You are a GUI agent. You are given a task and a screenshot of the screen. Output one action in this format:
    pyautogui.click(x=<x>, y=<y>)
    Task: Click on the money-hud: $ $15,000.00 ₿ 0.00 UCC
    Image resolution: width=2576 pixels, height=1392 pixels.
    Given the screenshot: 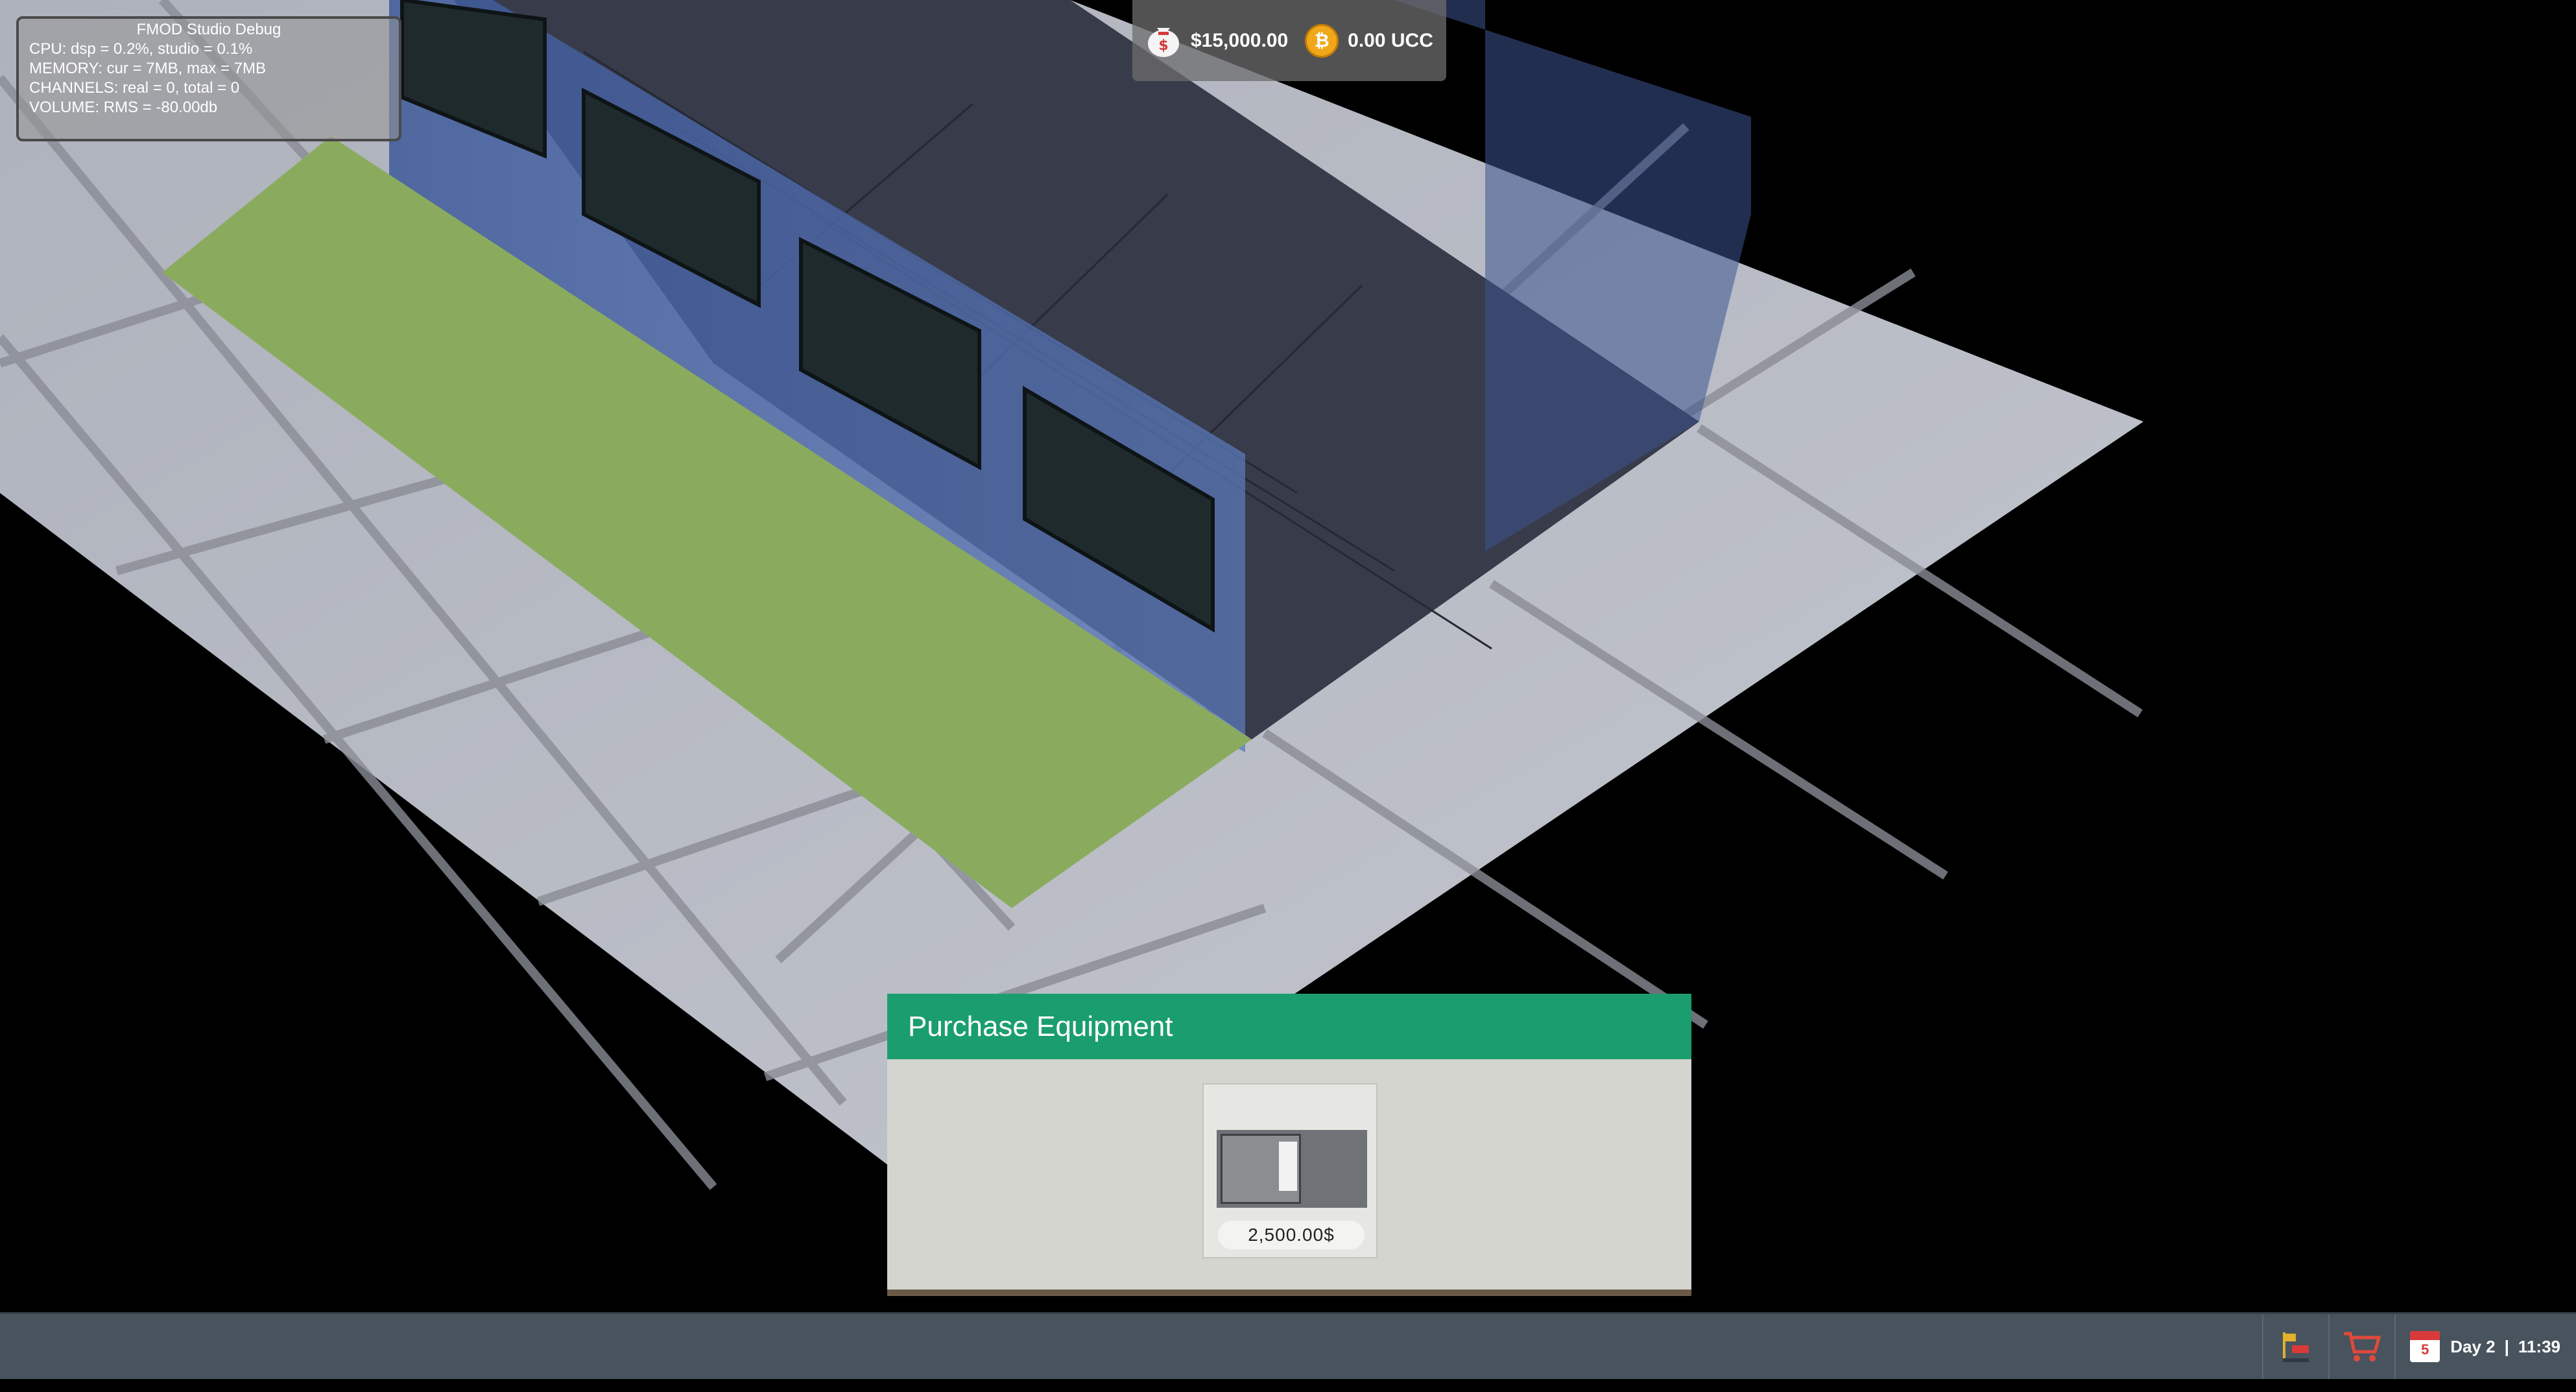 What is the action you would take?
    pyautogui.click(x=1289, y=40)
    